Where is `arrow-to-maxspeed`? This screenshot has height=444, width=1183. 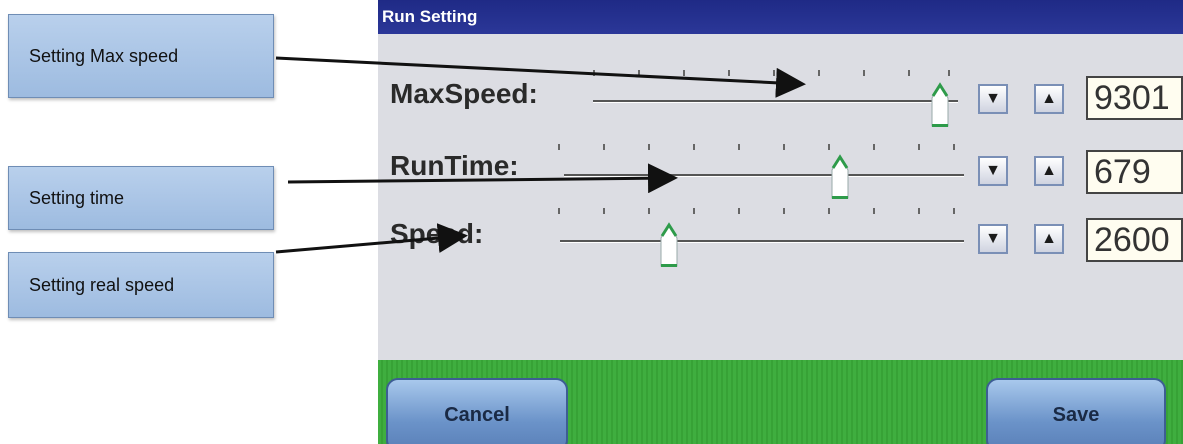
arrow-to-maxspeed is located at coordinates (540, 77).